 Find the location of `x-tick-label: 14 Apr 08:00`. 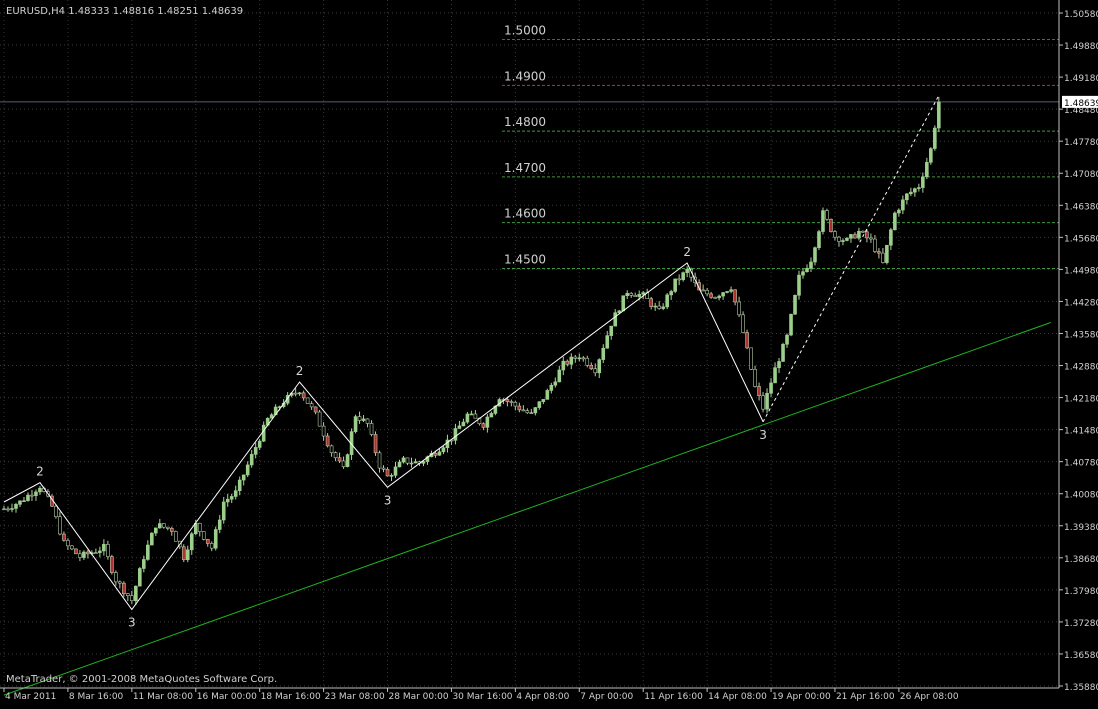

x-tick-label: 14 Apr 08:00 is located at coordinates (737, 697).